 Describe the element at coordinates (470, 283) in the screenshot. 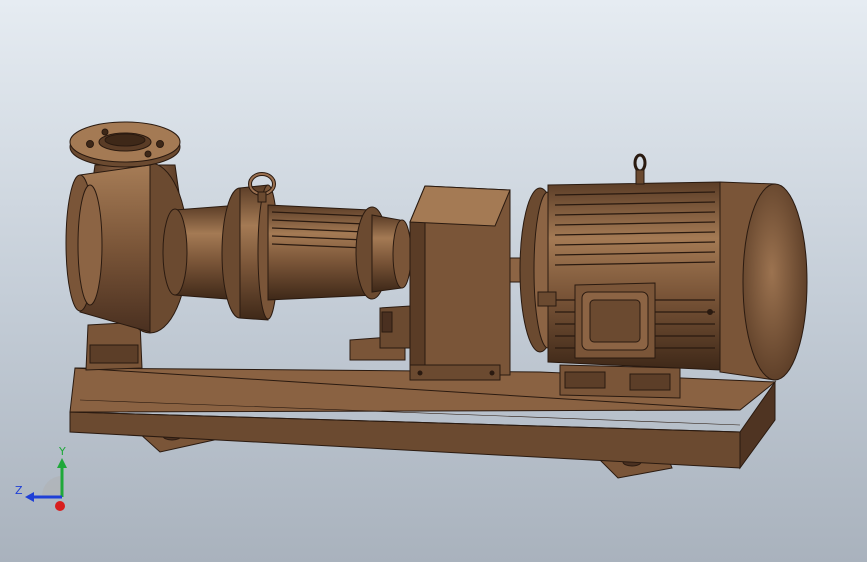

I see `coupling-guard` at that location.